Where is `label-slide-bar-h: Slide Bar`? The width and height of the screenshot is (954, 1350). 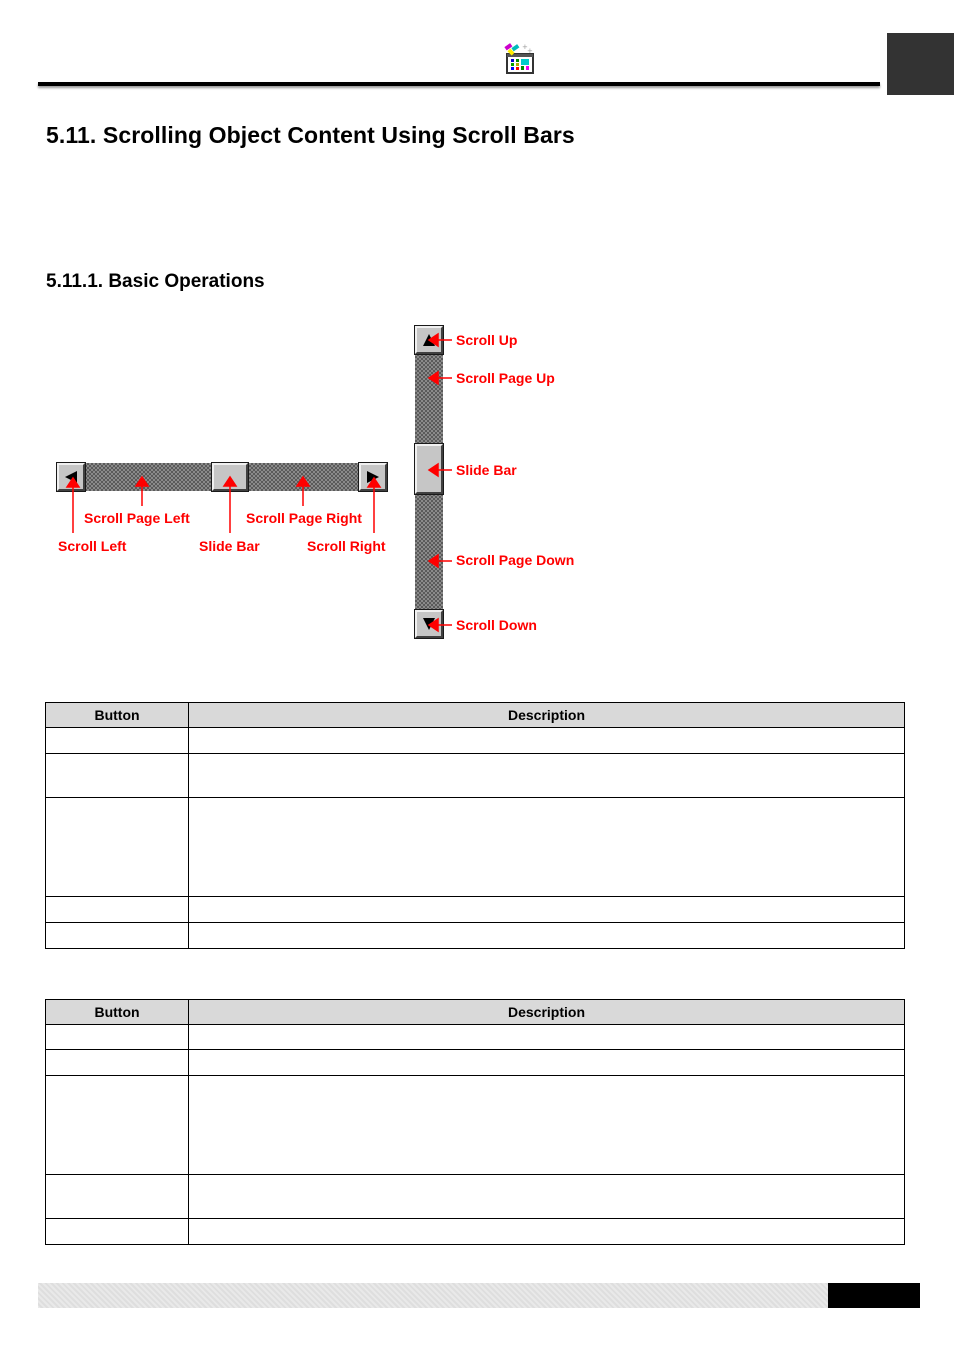
label-slide-bar-h: Slide Bar is located at coordinates (229, 546).